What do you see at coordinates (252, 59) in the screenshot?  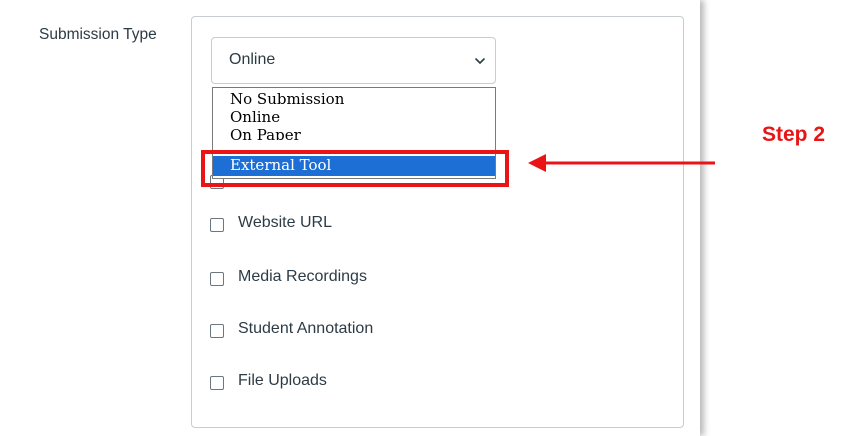 I see `select-value: Online` at bounding box center [252, 59].